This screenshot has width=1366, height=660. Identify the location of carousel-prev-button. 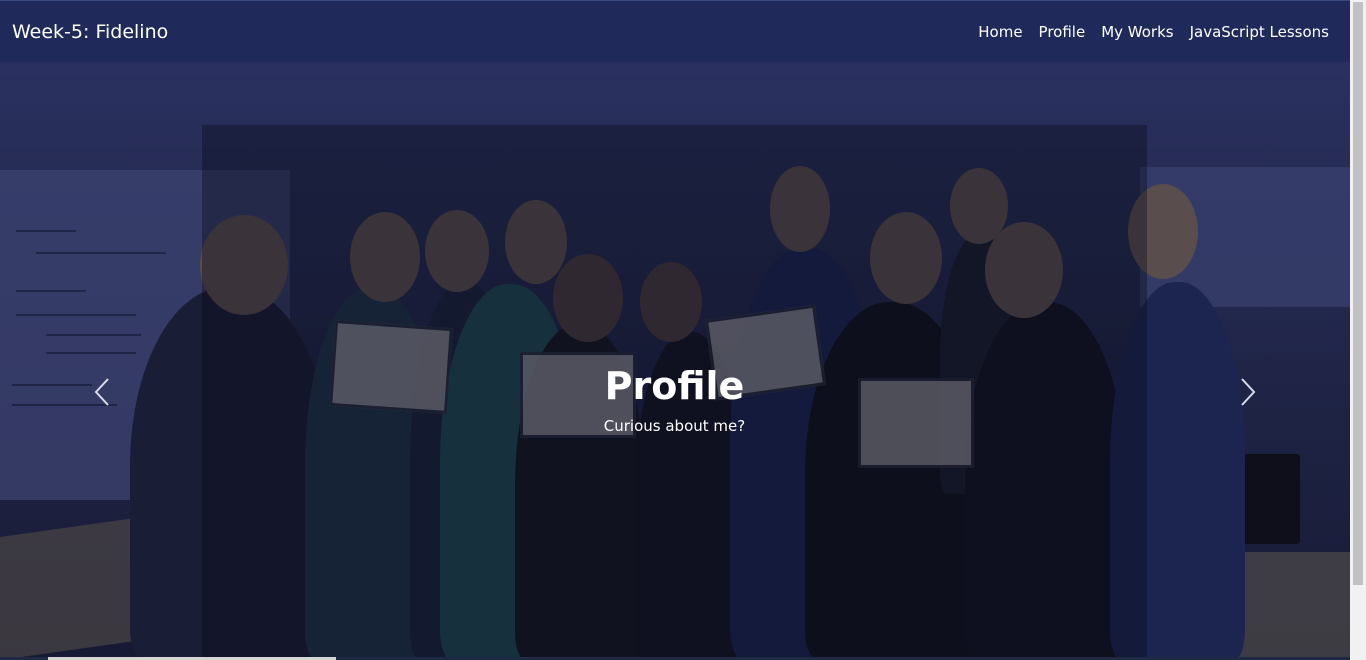
(102, 392).